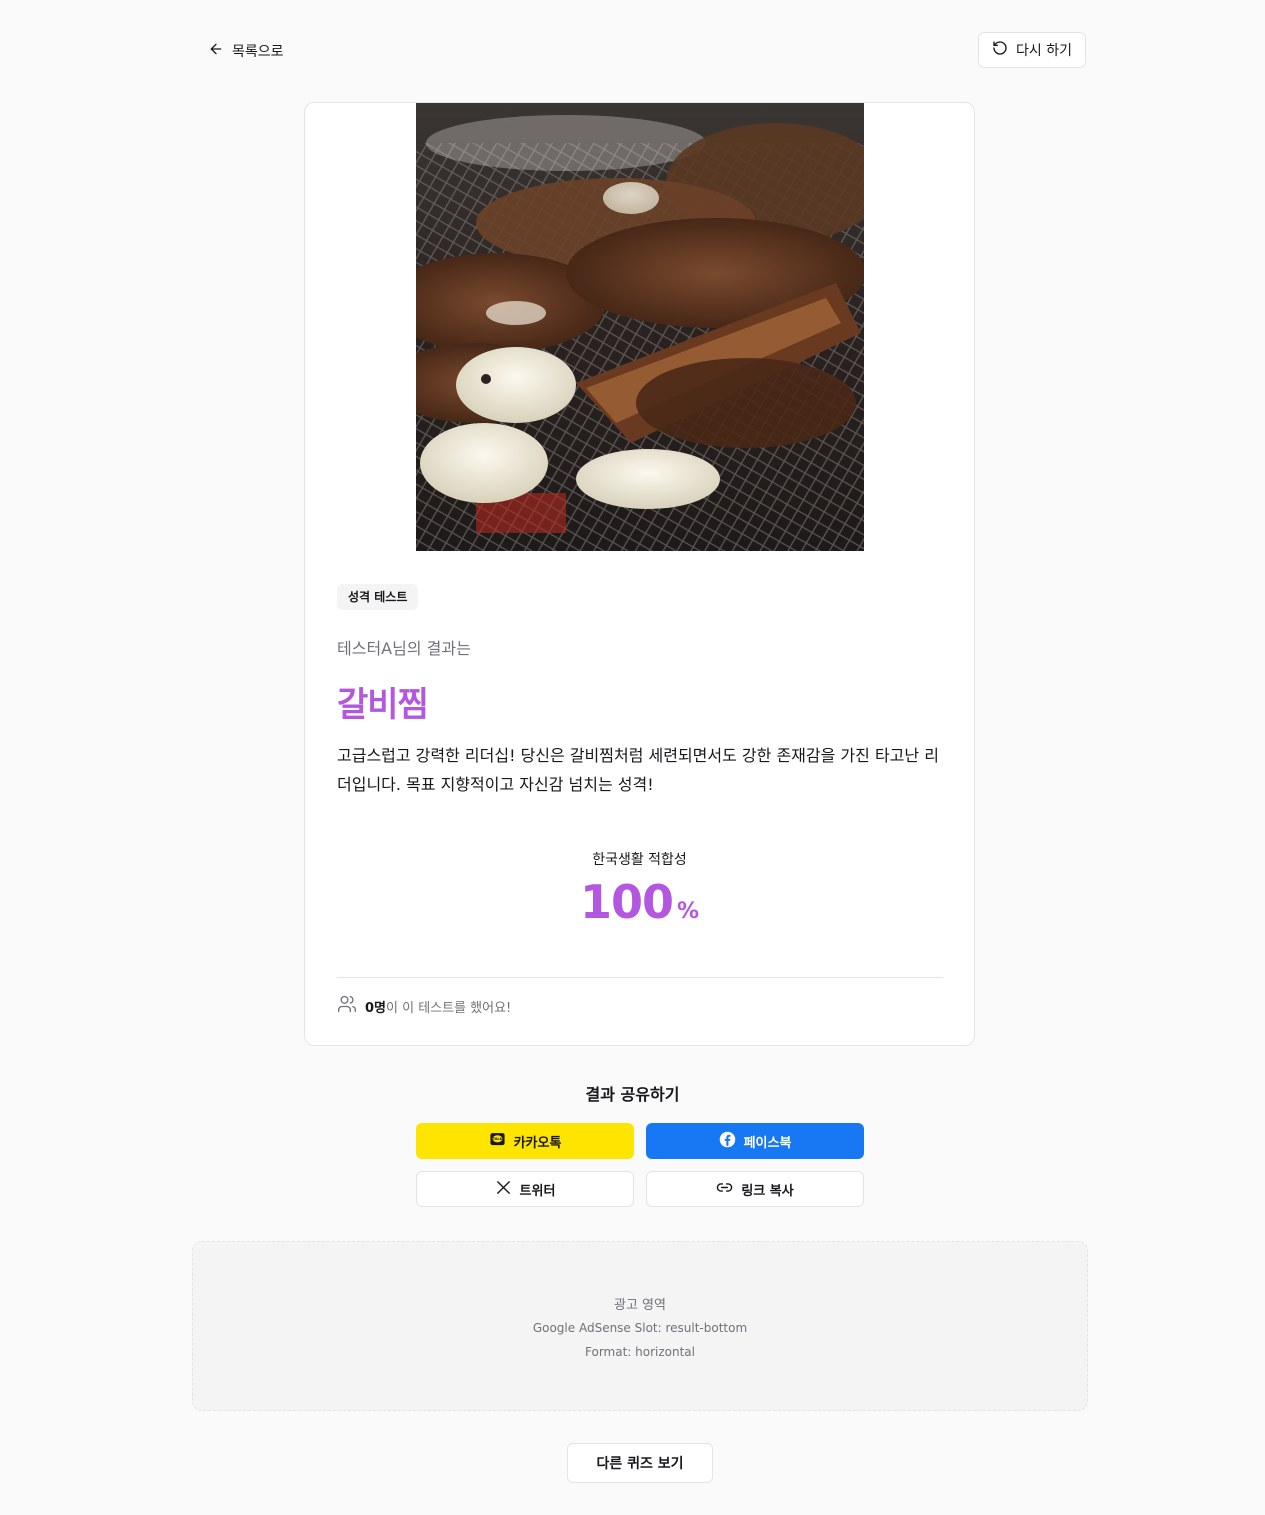  What do you see at coordinates (503, 1189) in the screenshot?
I see `x-logo-icon` at bounding box center [503, 1189].